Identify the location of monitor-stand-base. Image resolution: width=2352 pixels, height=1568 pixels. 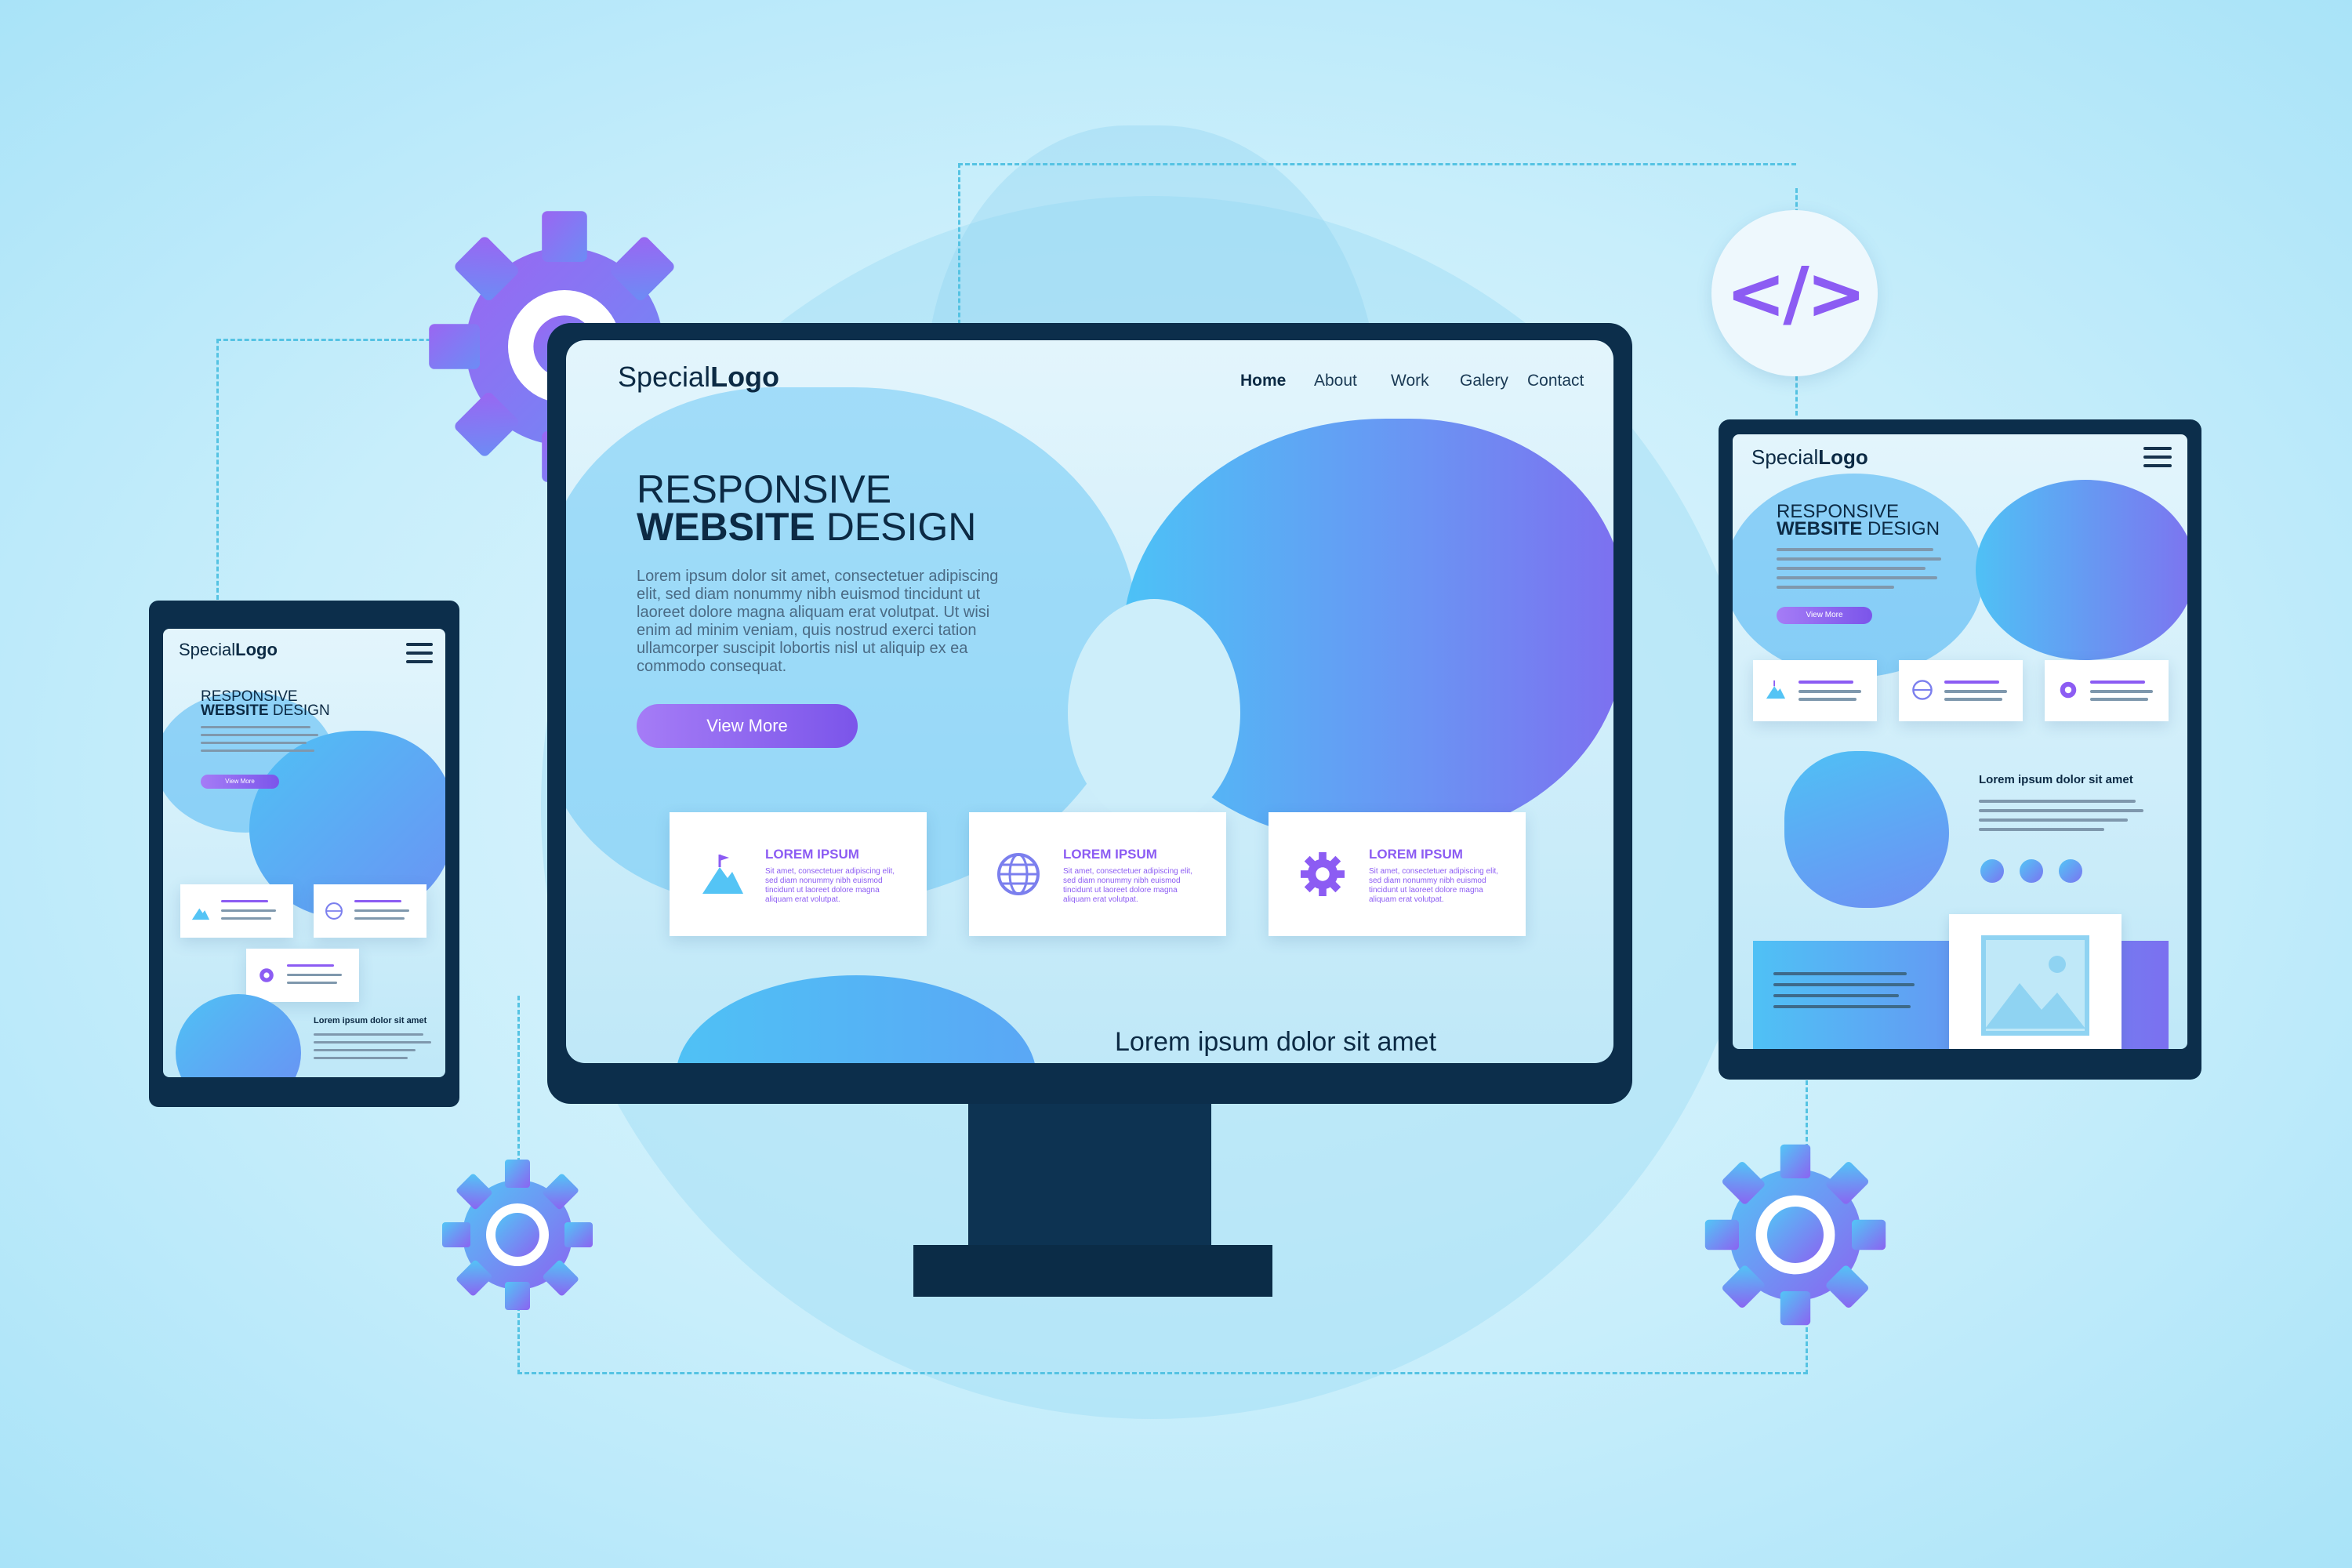
(1092, 1271).